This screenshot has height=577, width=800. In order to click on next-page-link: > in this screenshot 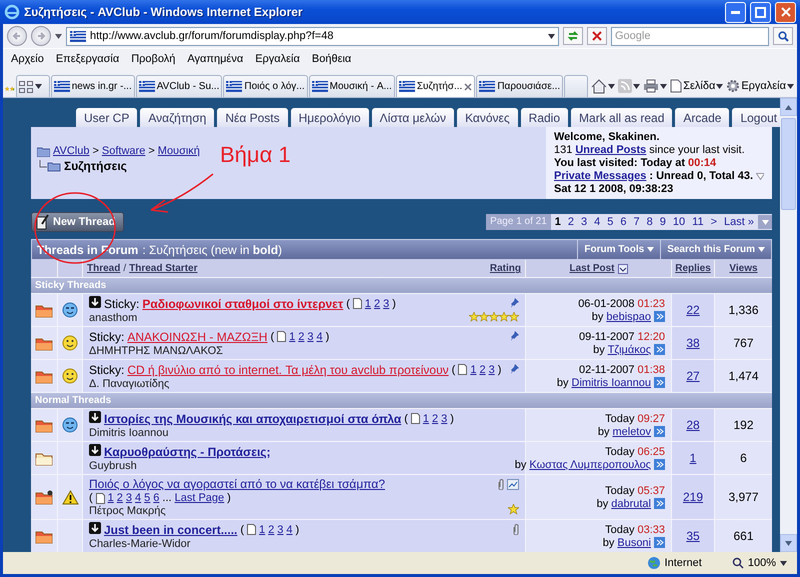, I will do `click(714, 222)`.